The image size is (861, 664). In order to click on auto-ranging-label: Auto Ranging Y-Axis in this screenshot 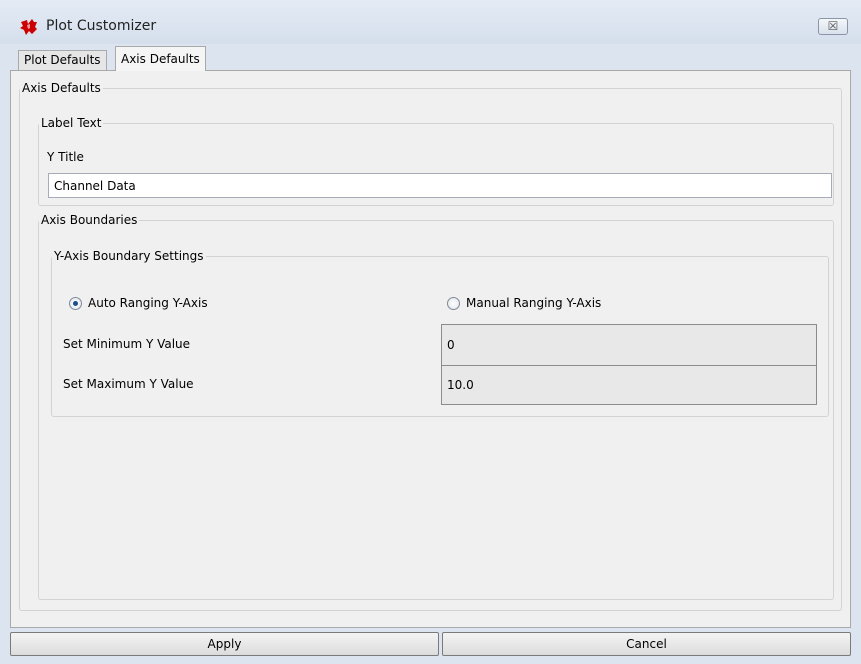, I will do `click(148, 303)`.